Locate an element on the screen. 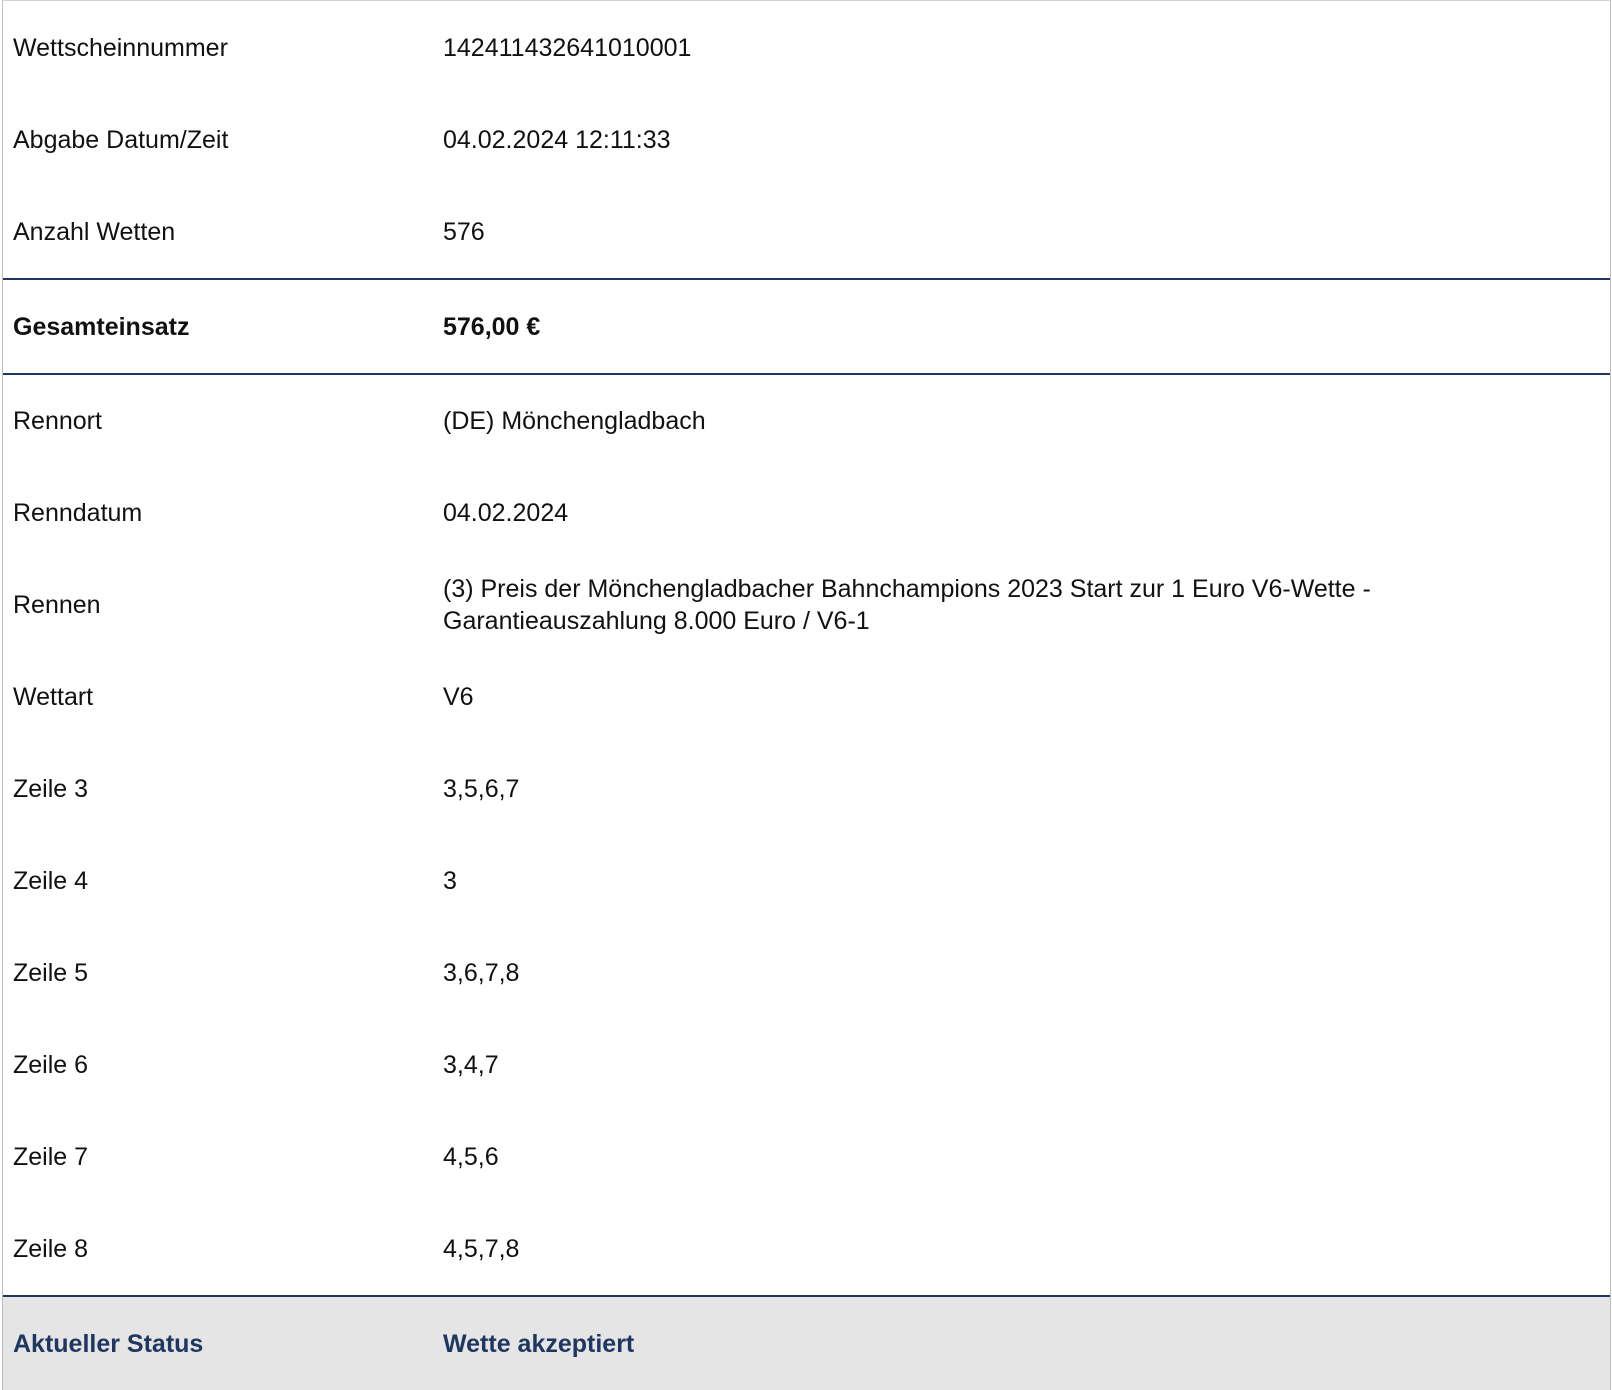 This screenshot has width=1612, height=1390. submitted-value: 04.02.2024 12:11:33 is located at coordinates (557, 140).